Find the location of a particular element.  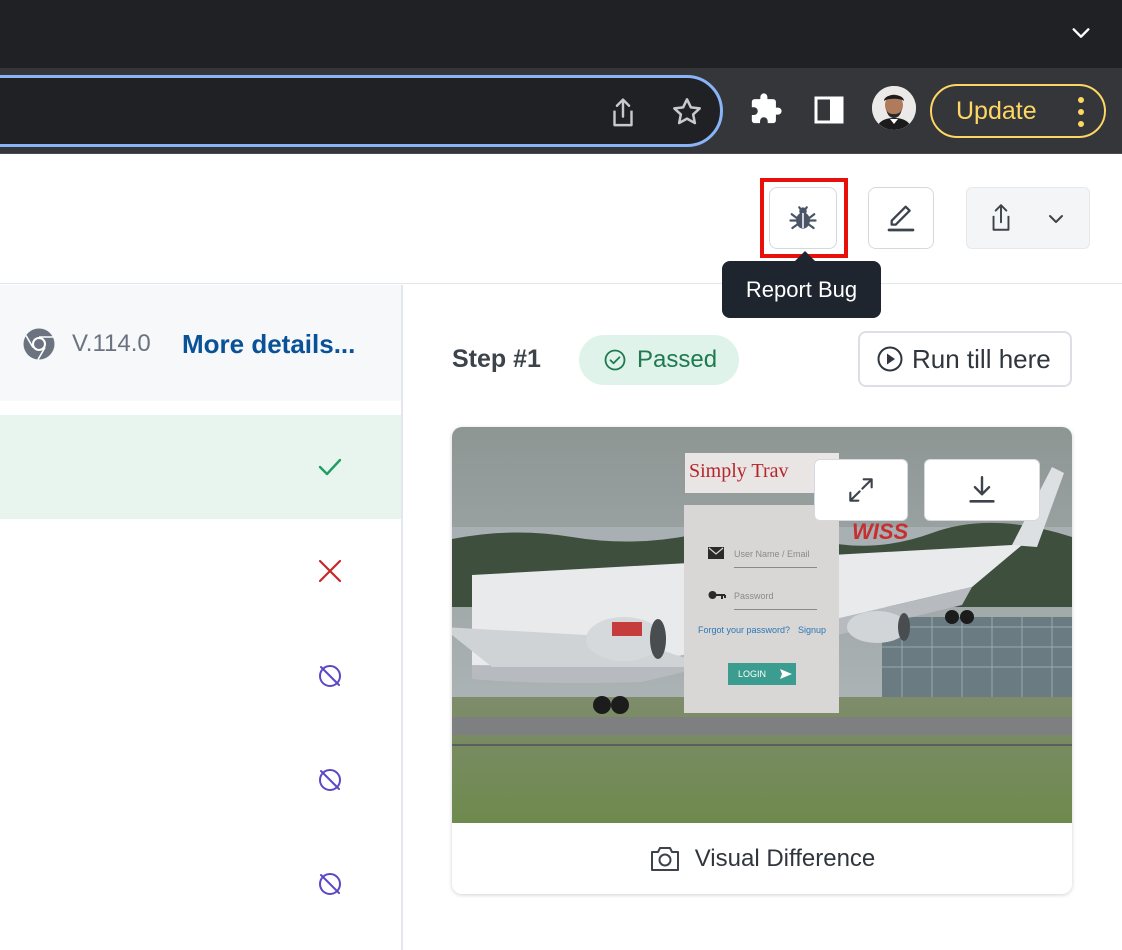

download-screenshot-button is located at coordinates (982, 490).